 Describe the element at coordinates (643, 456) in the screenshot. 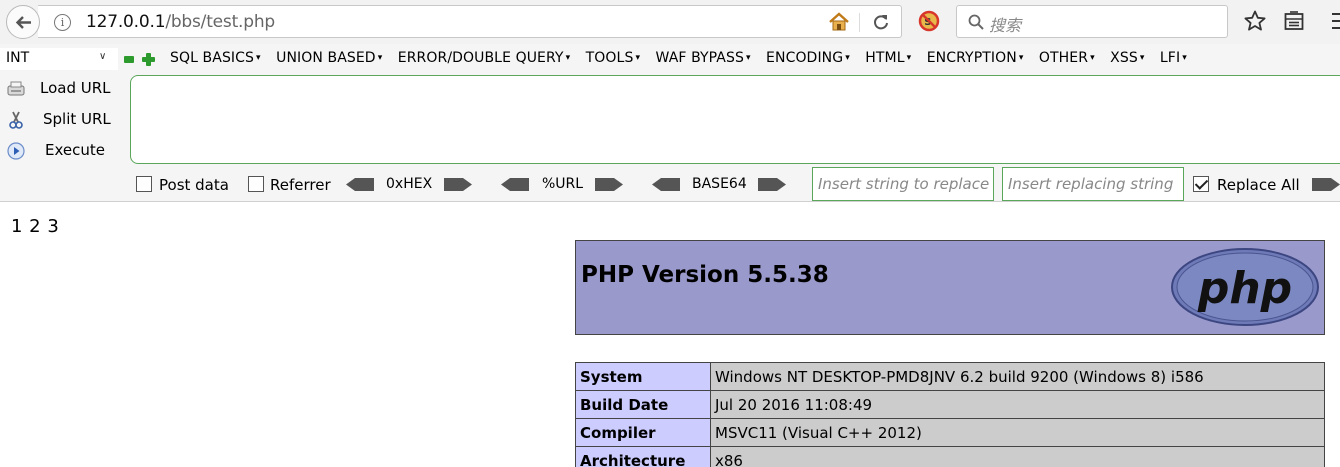

I see `row-key: Architecture` at that location.